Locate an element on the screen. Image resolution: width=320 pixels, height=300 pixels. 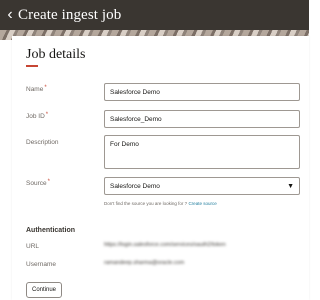
name-label: Name* is located at coordinates (36, 89).